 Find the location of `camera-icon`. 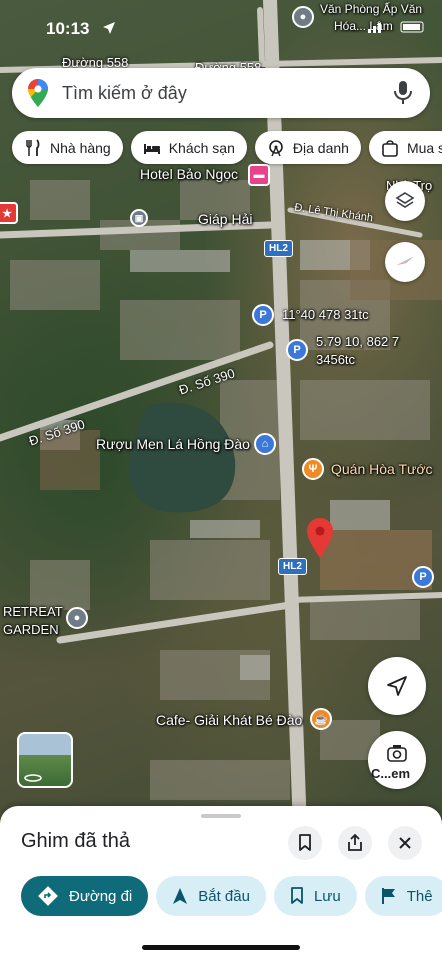

camera-icon is located at coordinates (397, 753).